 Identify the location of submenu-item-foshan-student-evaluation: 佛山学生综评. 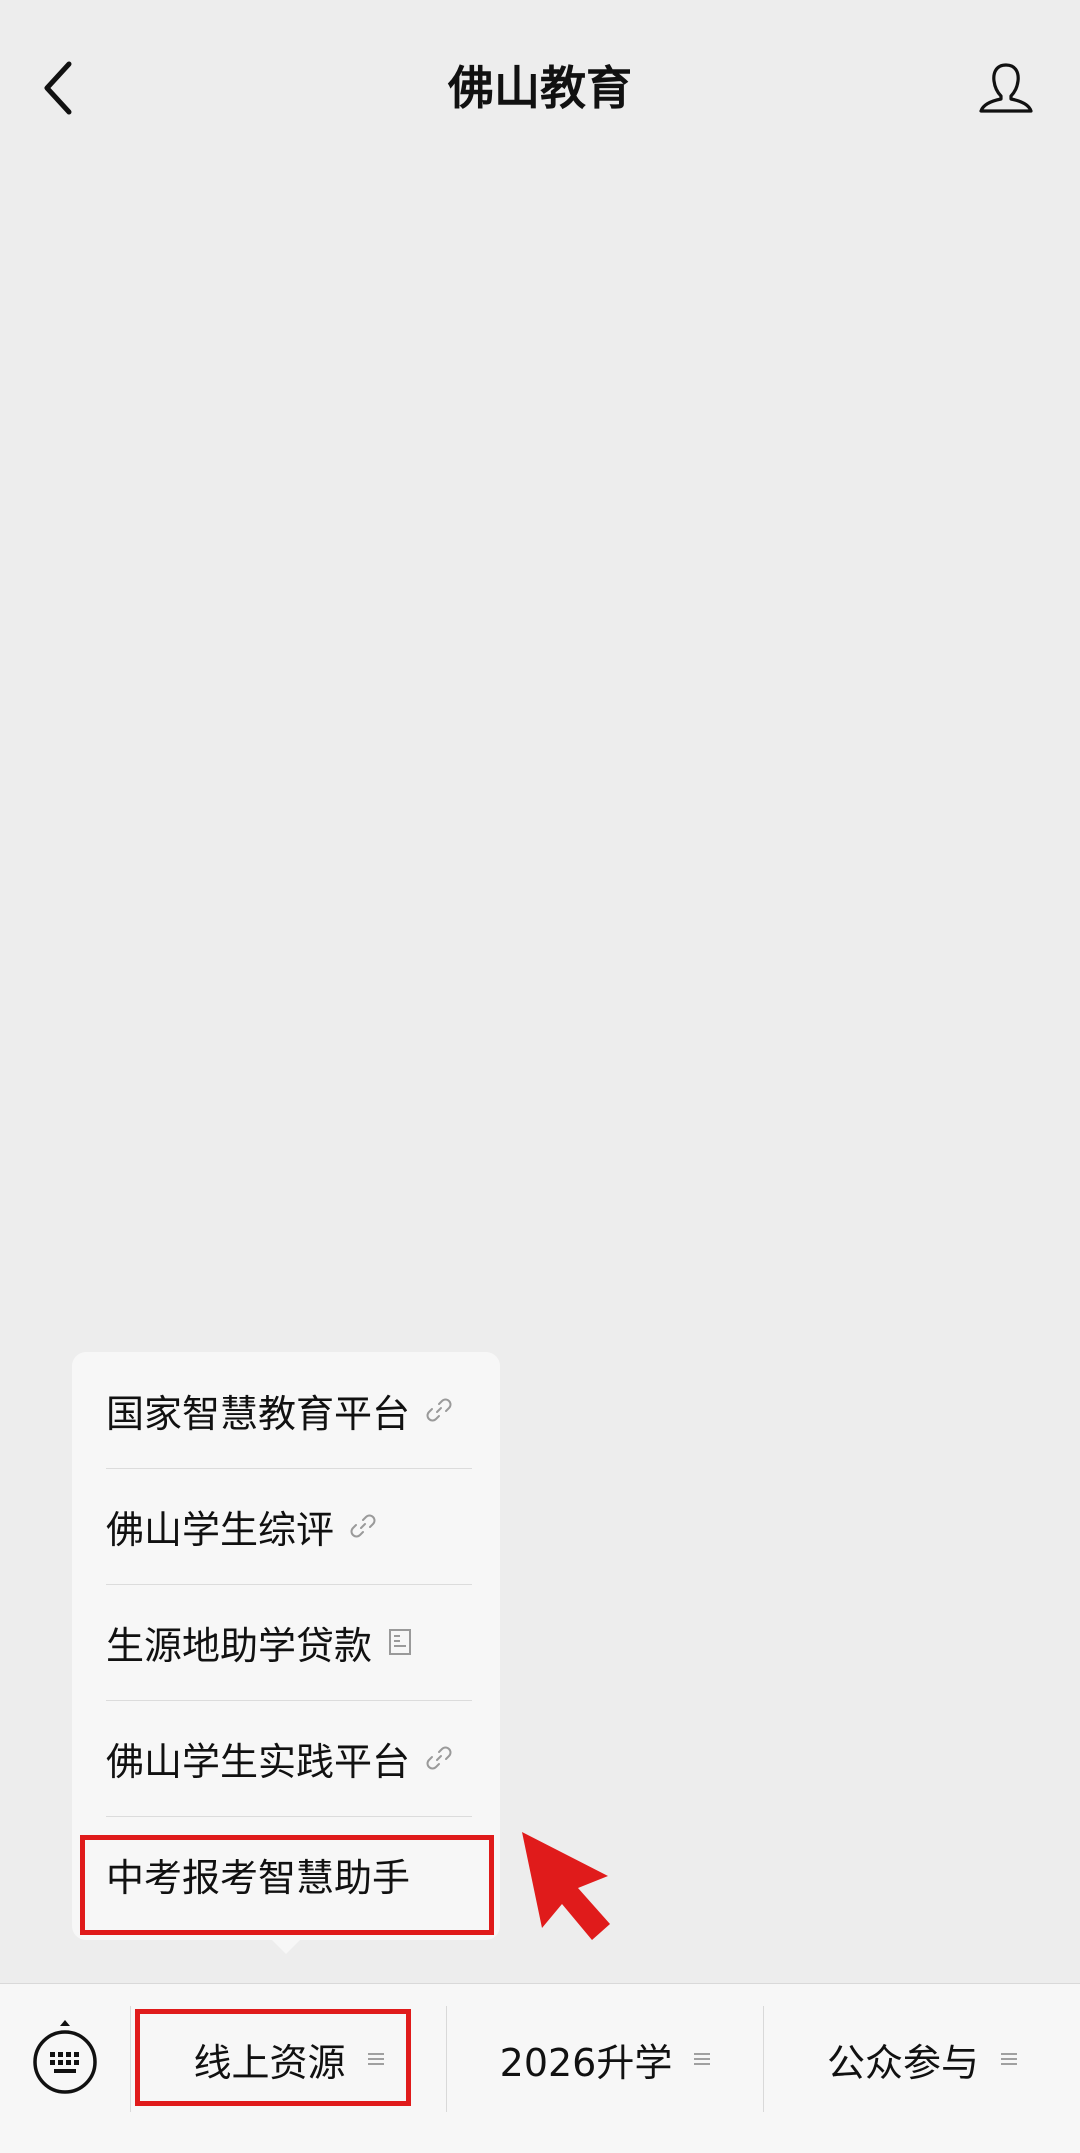
(286, 1526).